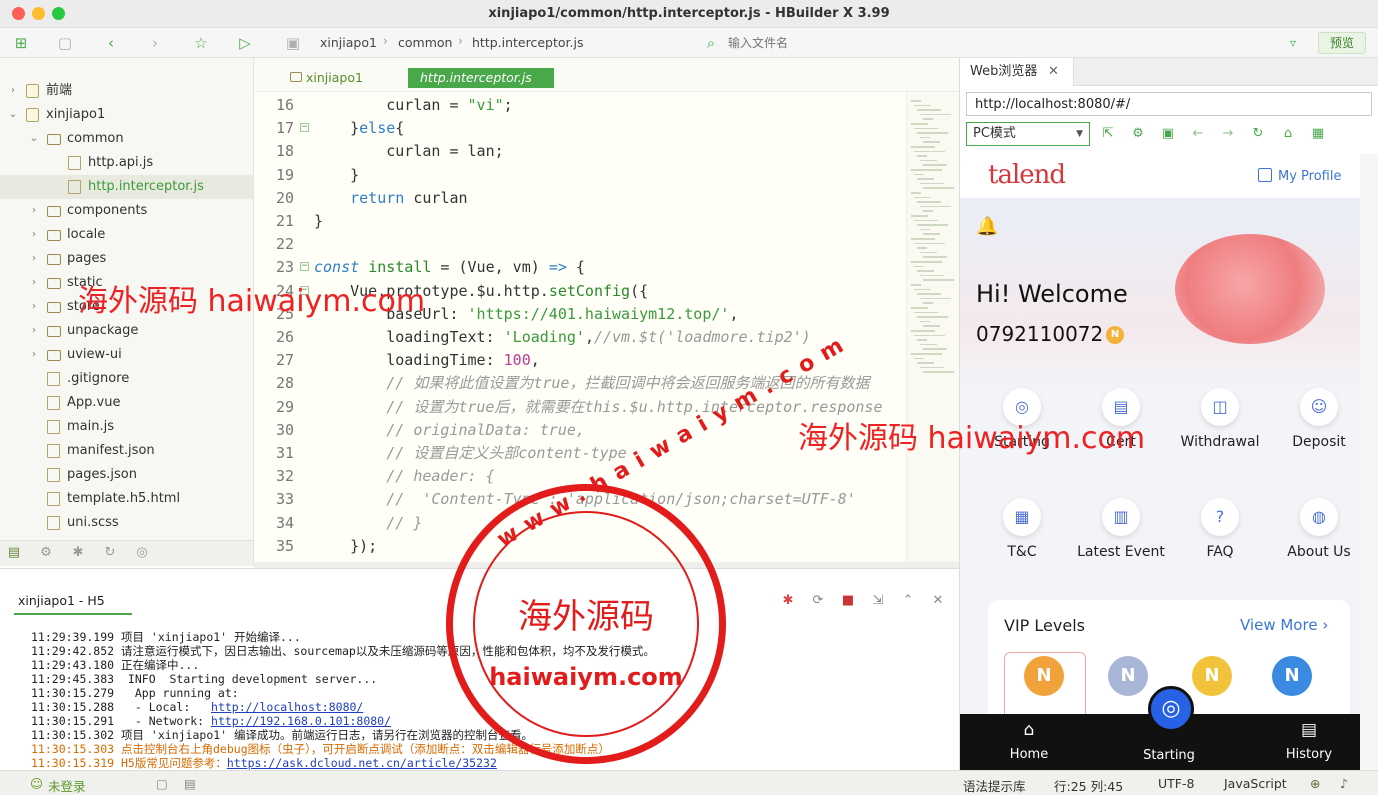 This screenshot has height=795, width=1378. Describe the element at coordinates (46, 553) in the screenshot. I see `plugin-icon: ⚙` at that location.